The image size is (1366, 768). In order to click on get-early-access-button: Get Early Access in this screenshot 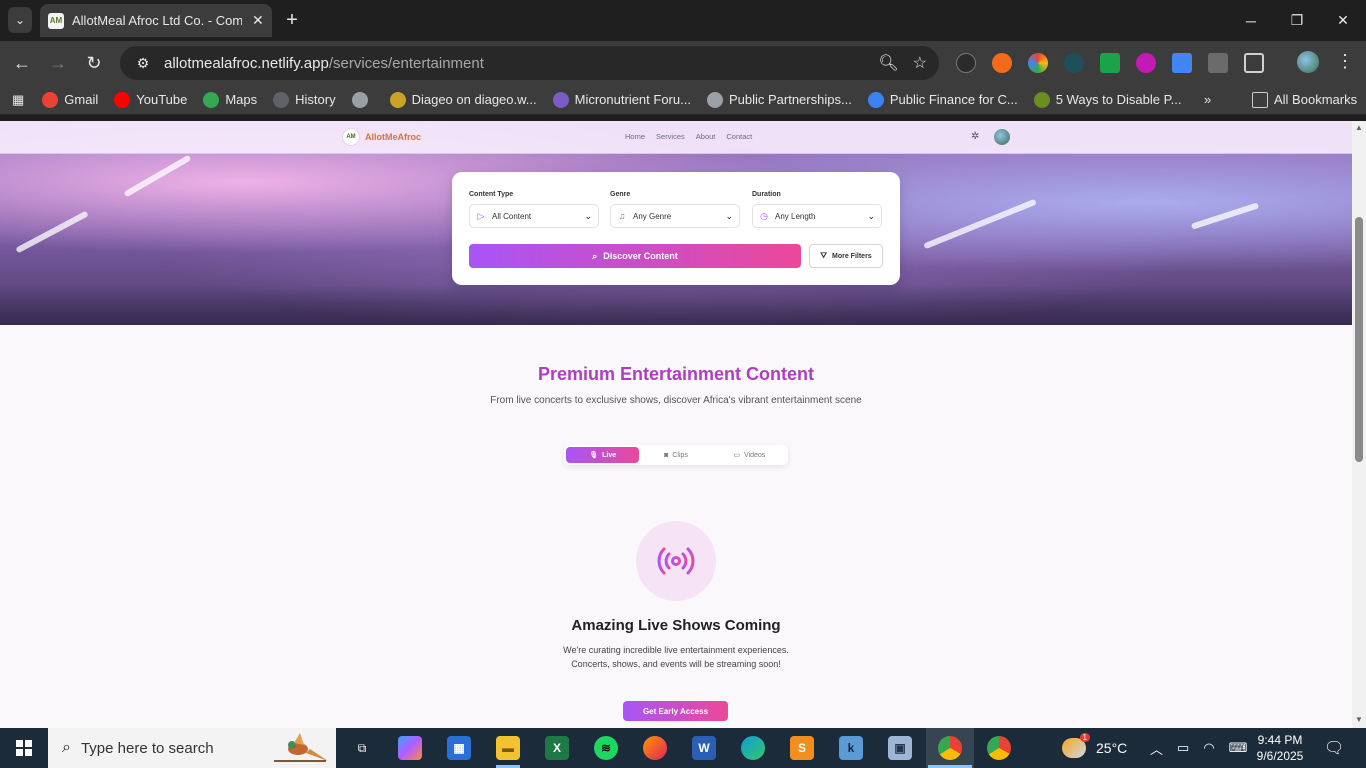, I will do `click(675, 711)`.